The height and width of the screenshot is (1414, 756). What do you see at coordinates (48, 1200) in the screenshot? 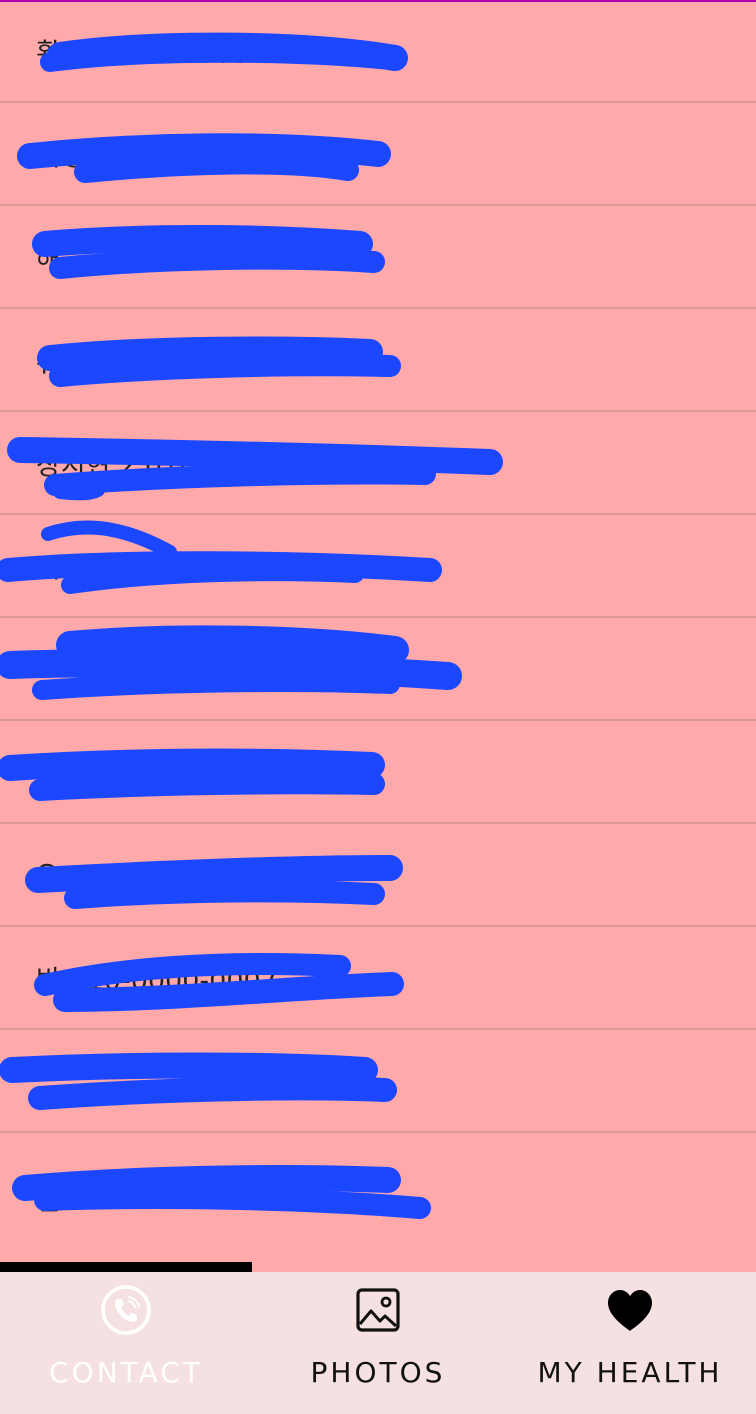
I see `contact-name: 김` at bounding box center [48, 1200].